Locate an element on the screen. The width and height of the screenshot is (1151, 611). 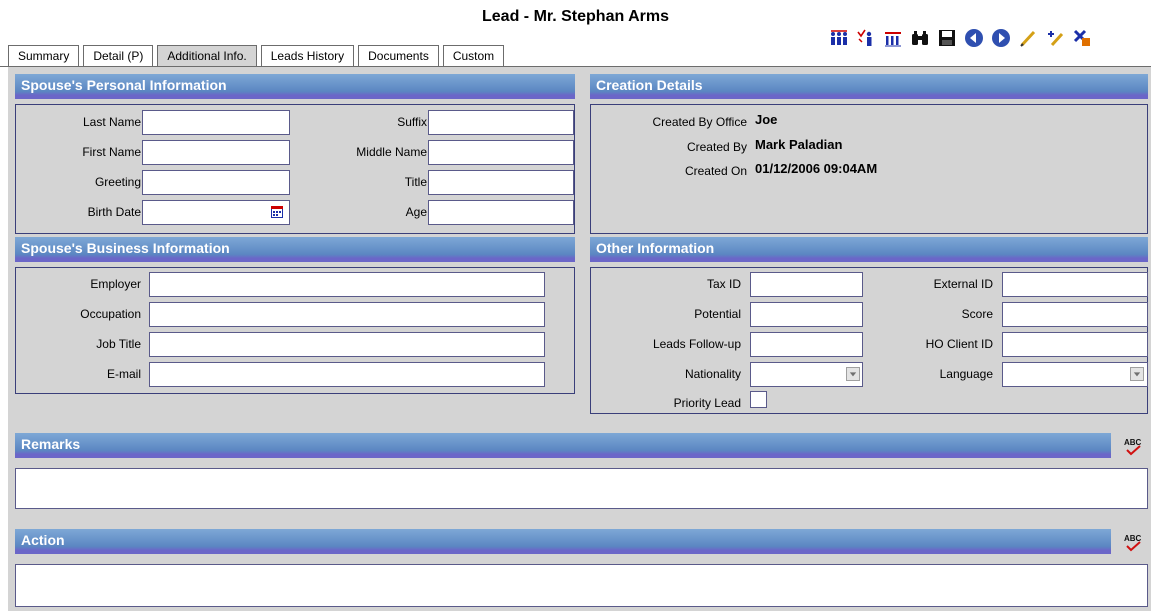
edit-pencil-icon is located at coordinates (1028, 38).